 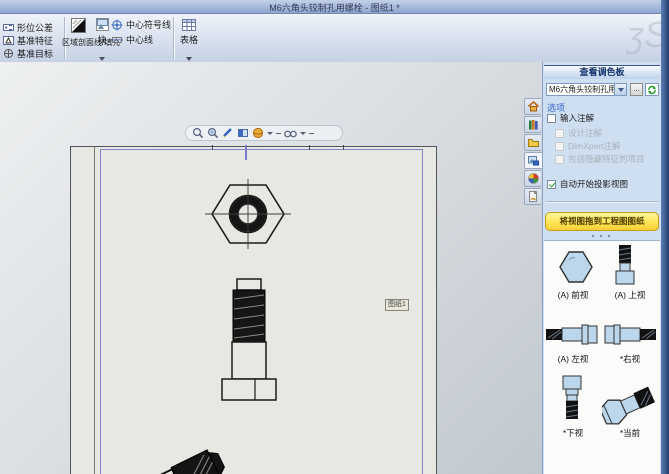 I want to click on view-orientation-dropdown, so click(x=270, y=133).